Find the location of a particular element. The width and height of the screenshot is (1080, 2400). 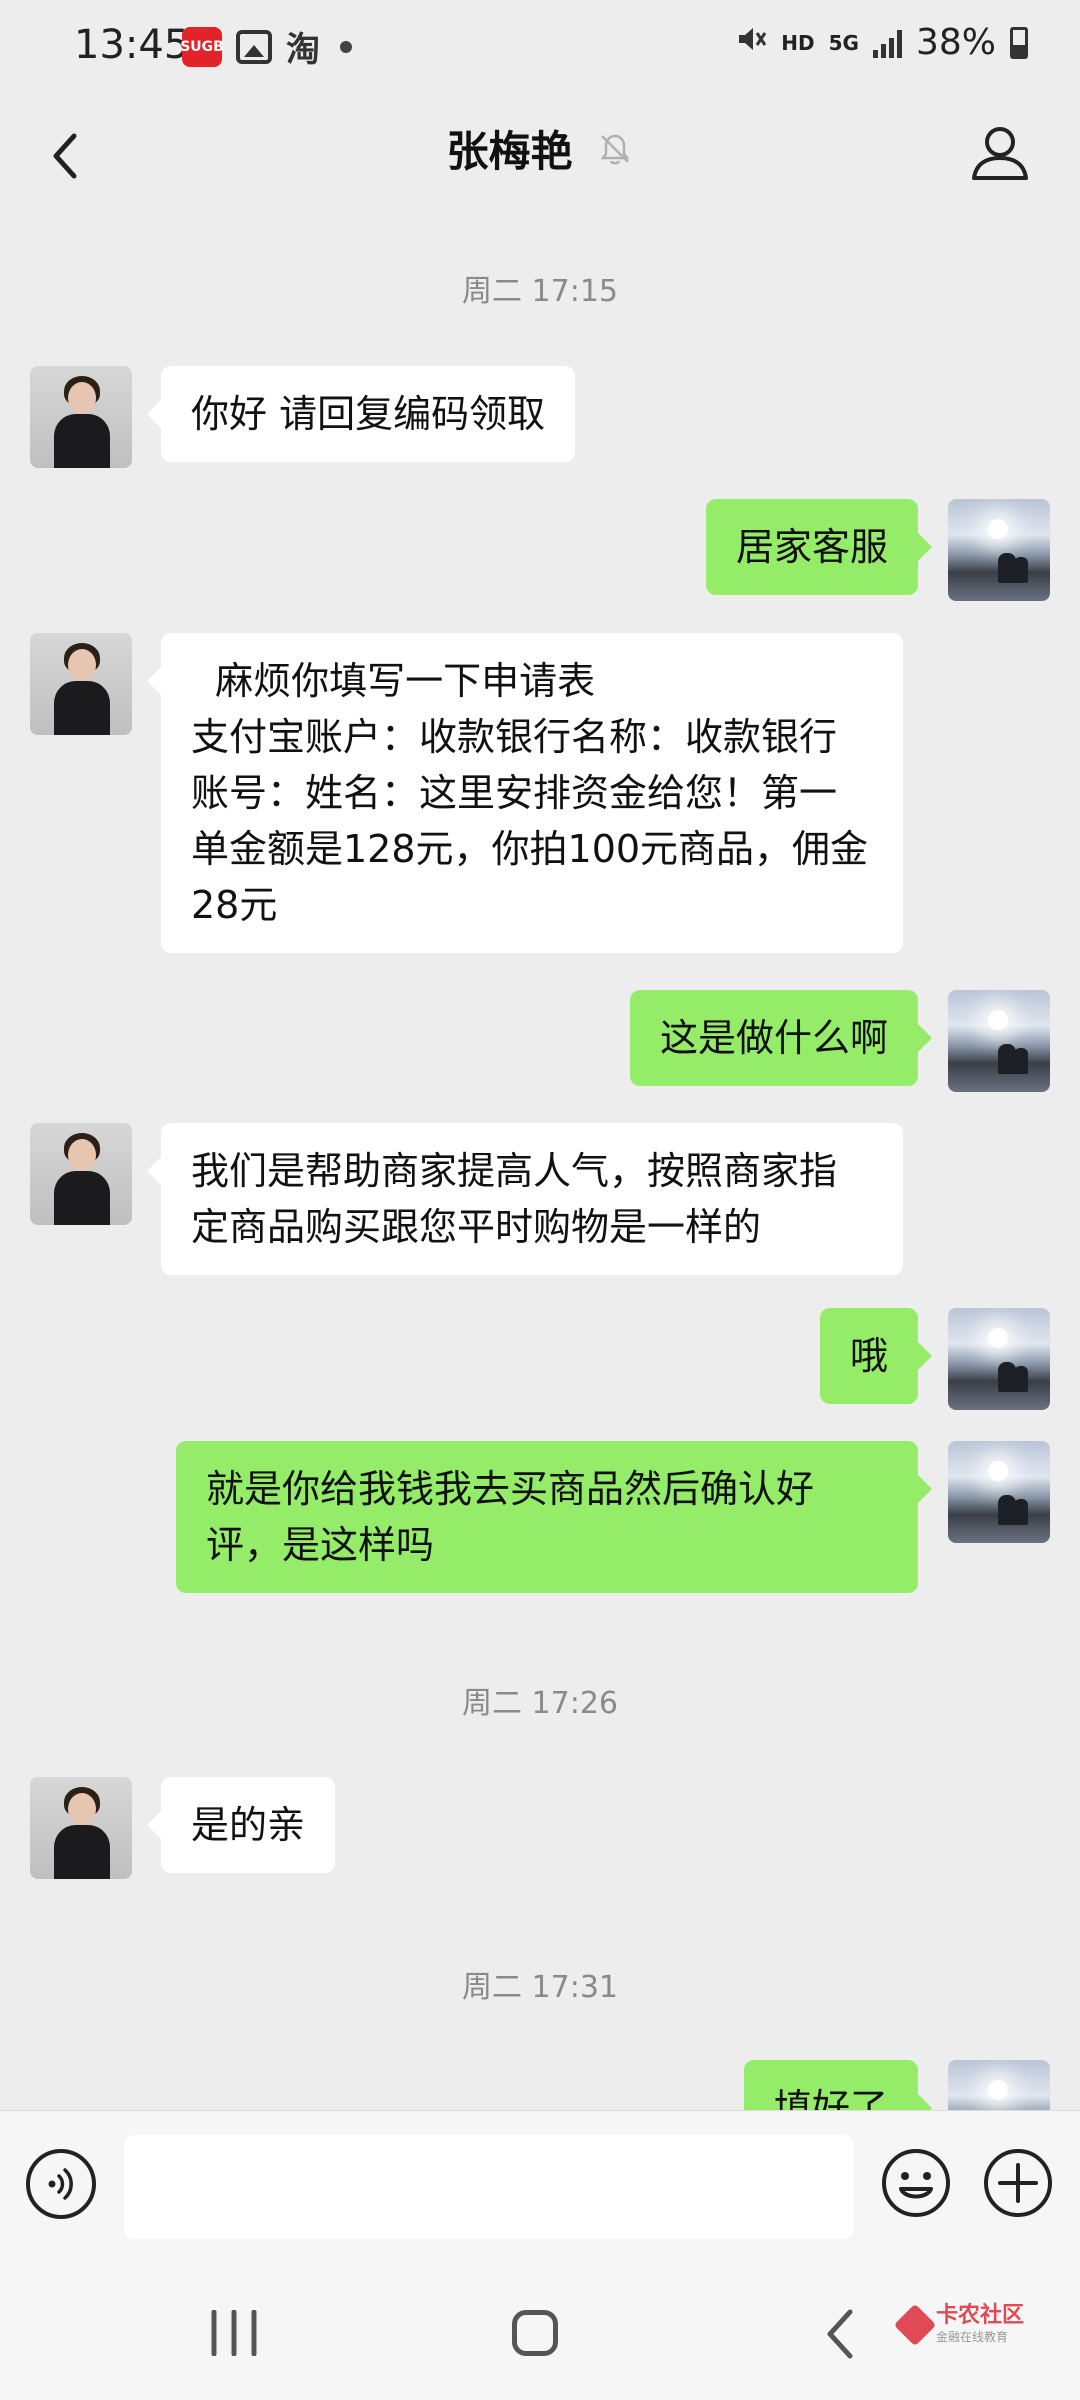

plus-circle-icon is located at coordinates (1018, 2183).